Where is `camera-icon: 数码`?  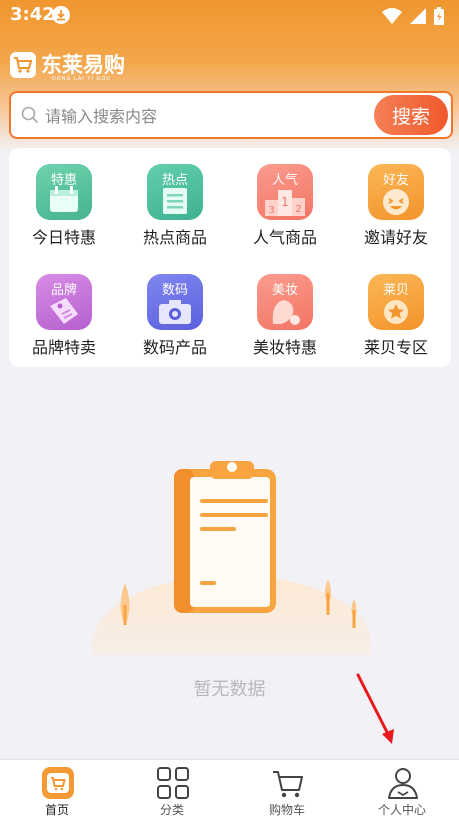
camera-icon: 数码 is located at coordinates (175, 302).